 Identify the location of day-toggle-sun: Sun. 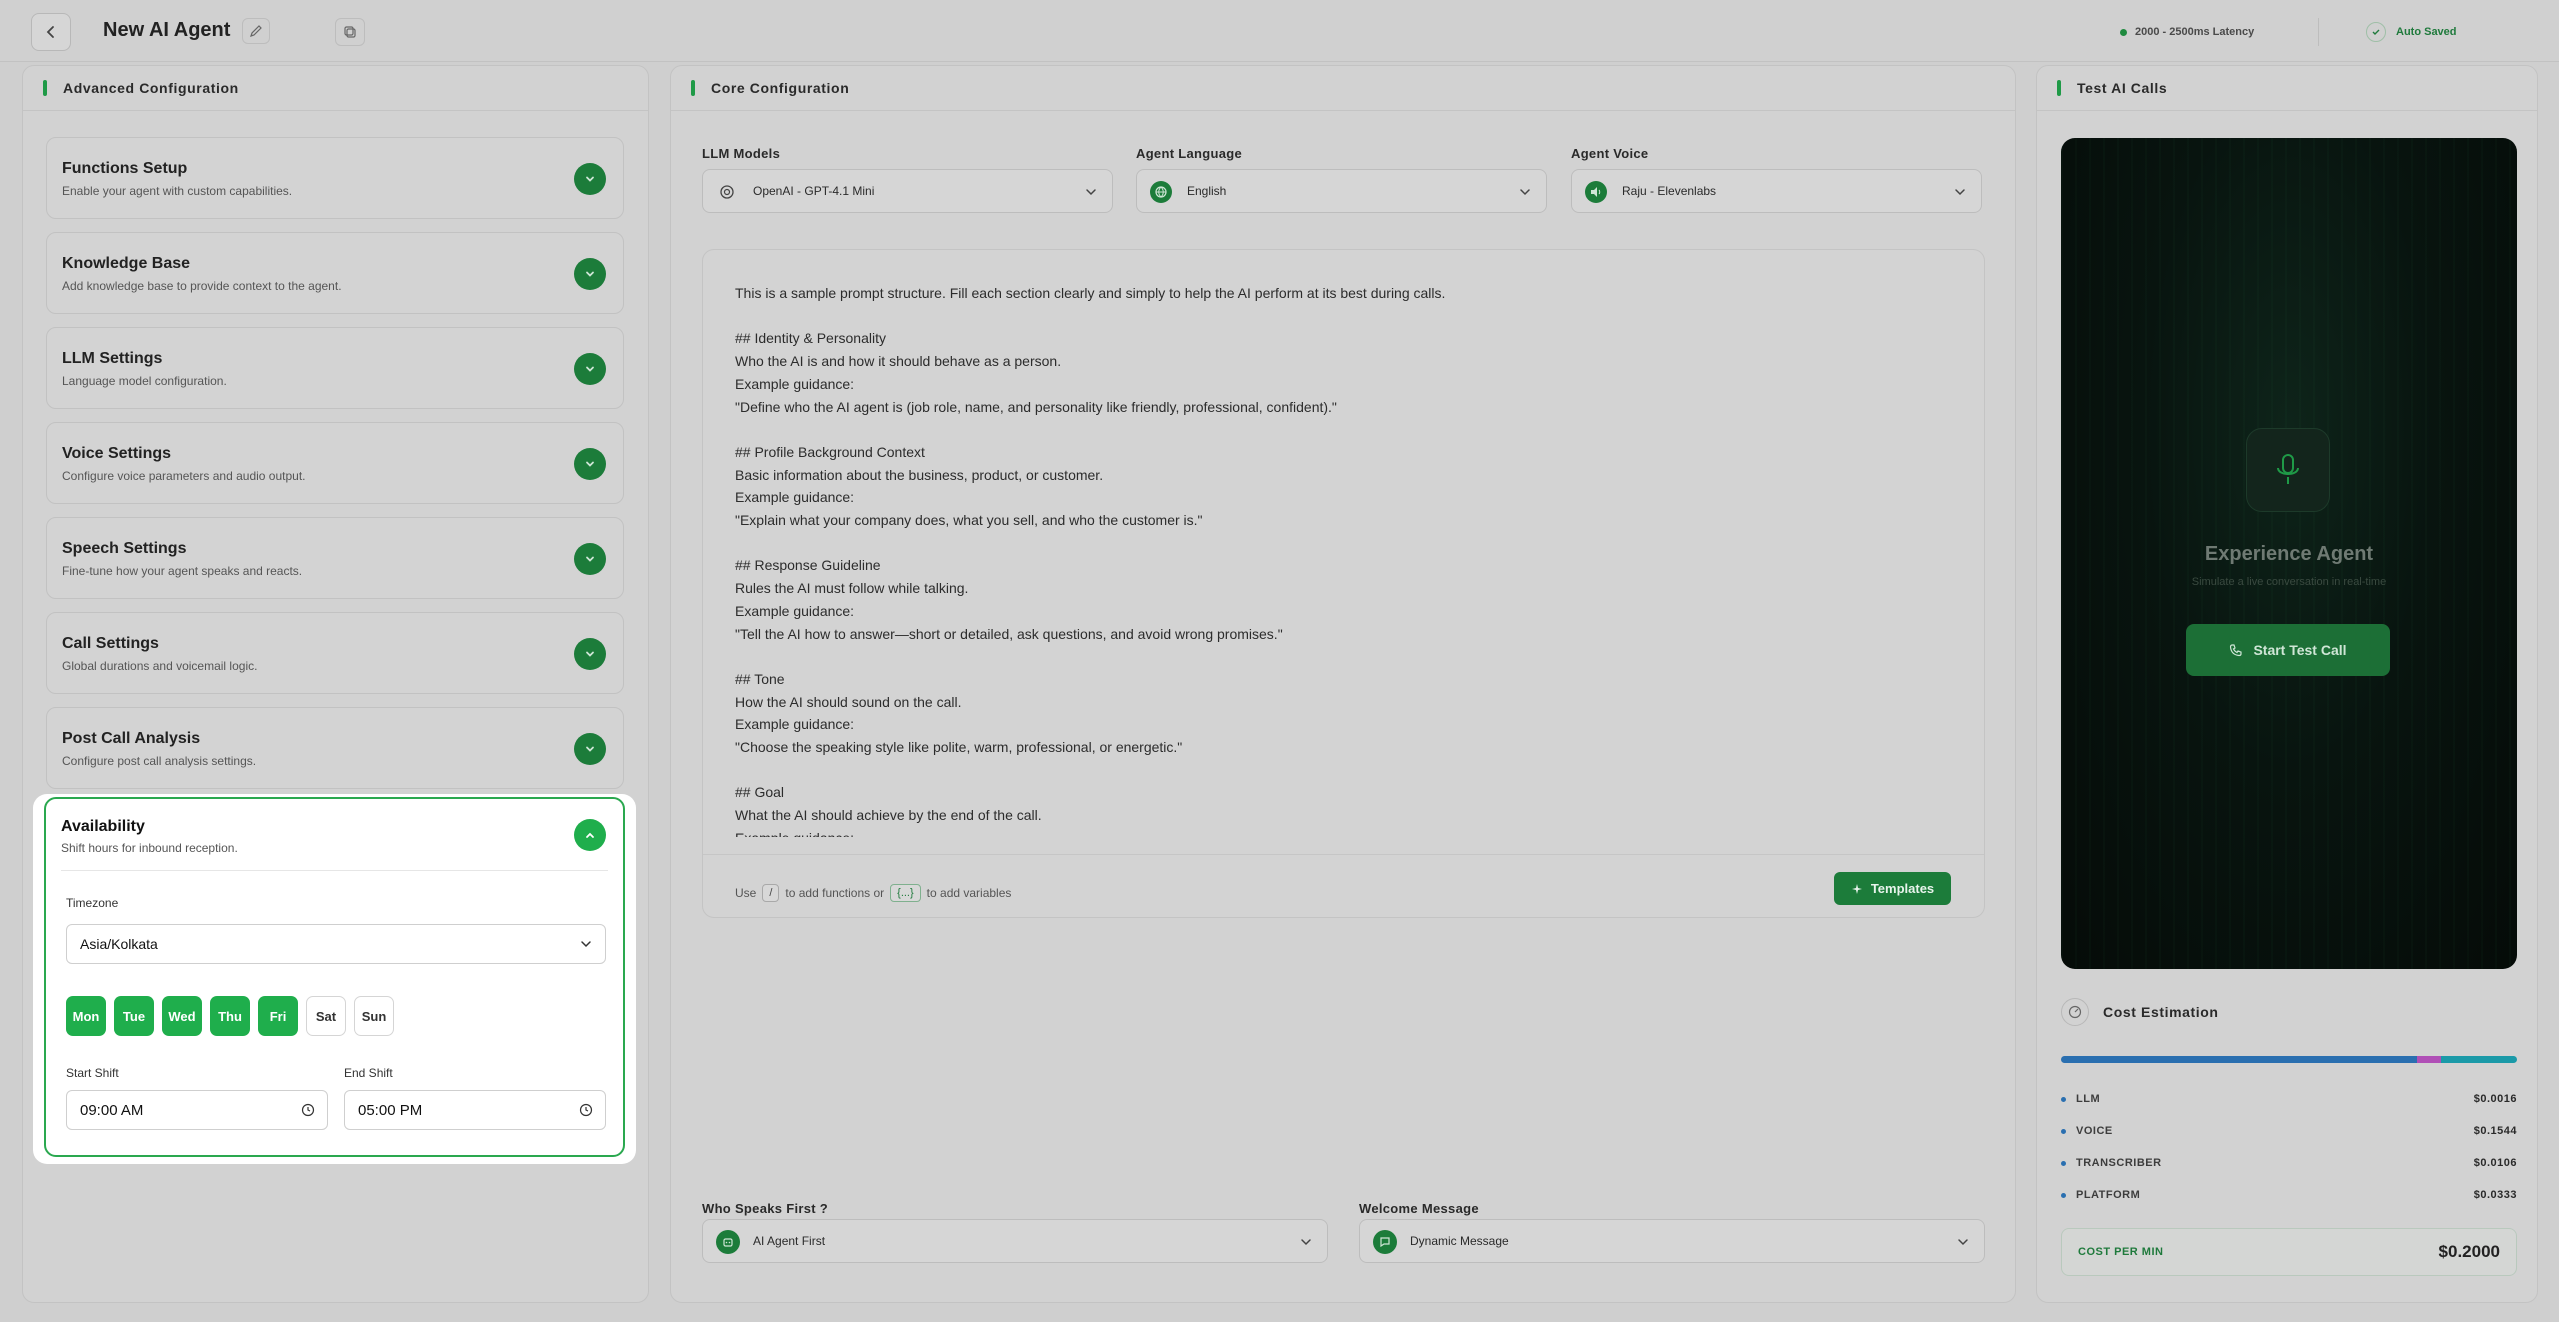
(374, 1016).